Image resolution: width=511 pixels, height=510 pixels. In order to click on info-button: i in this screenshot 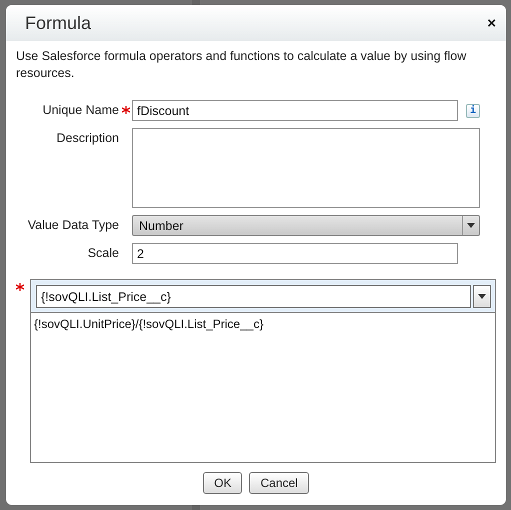, I will do `click(473, 111)`.